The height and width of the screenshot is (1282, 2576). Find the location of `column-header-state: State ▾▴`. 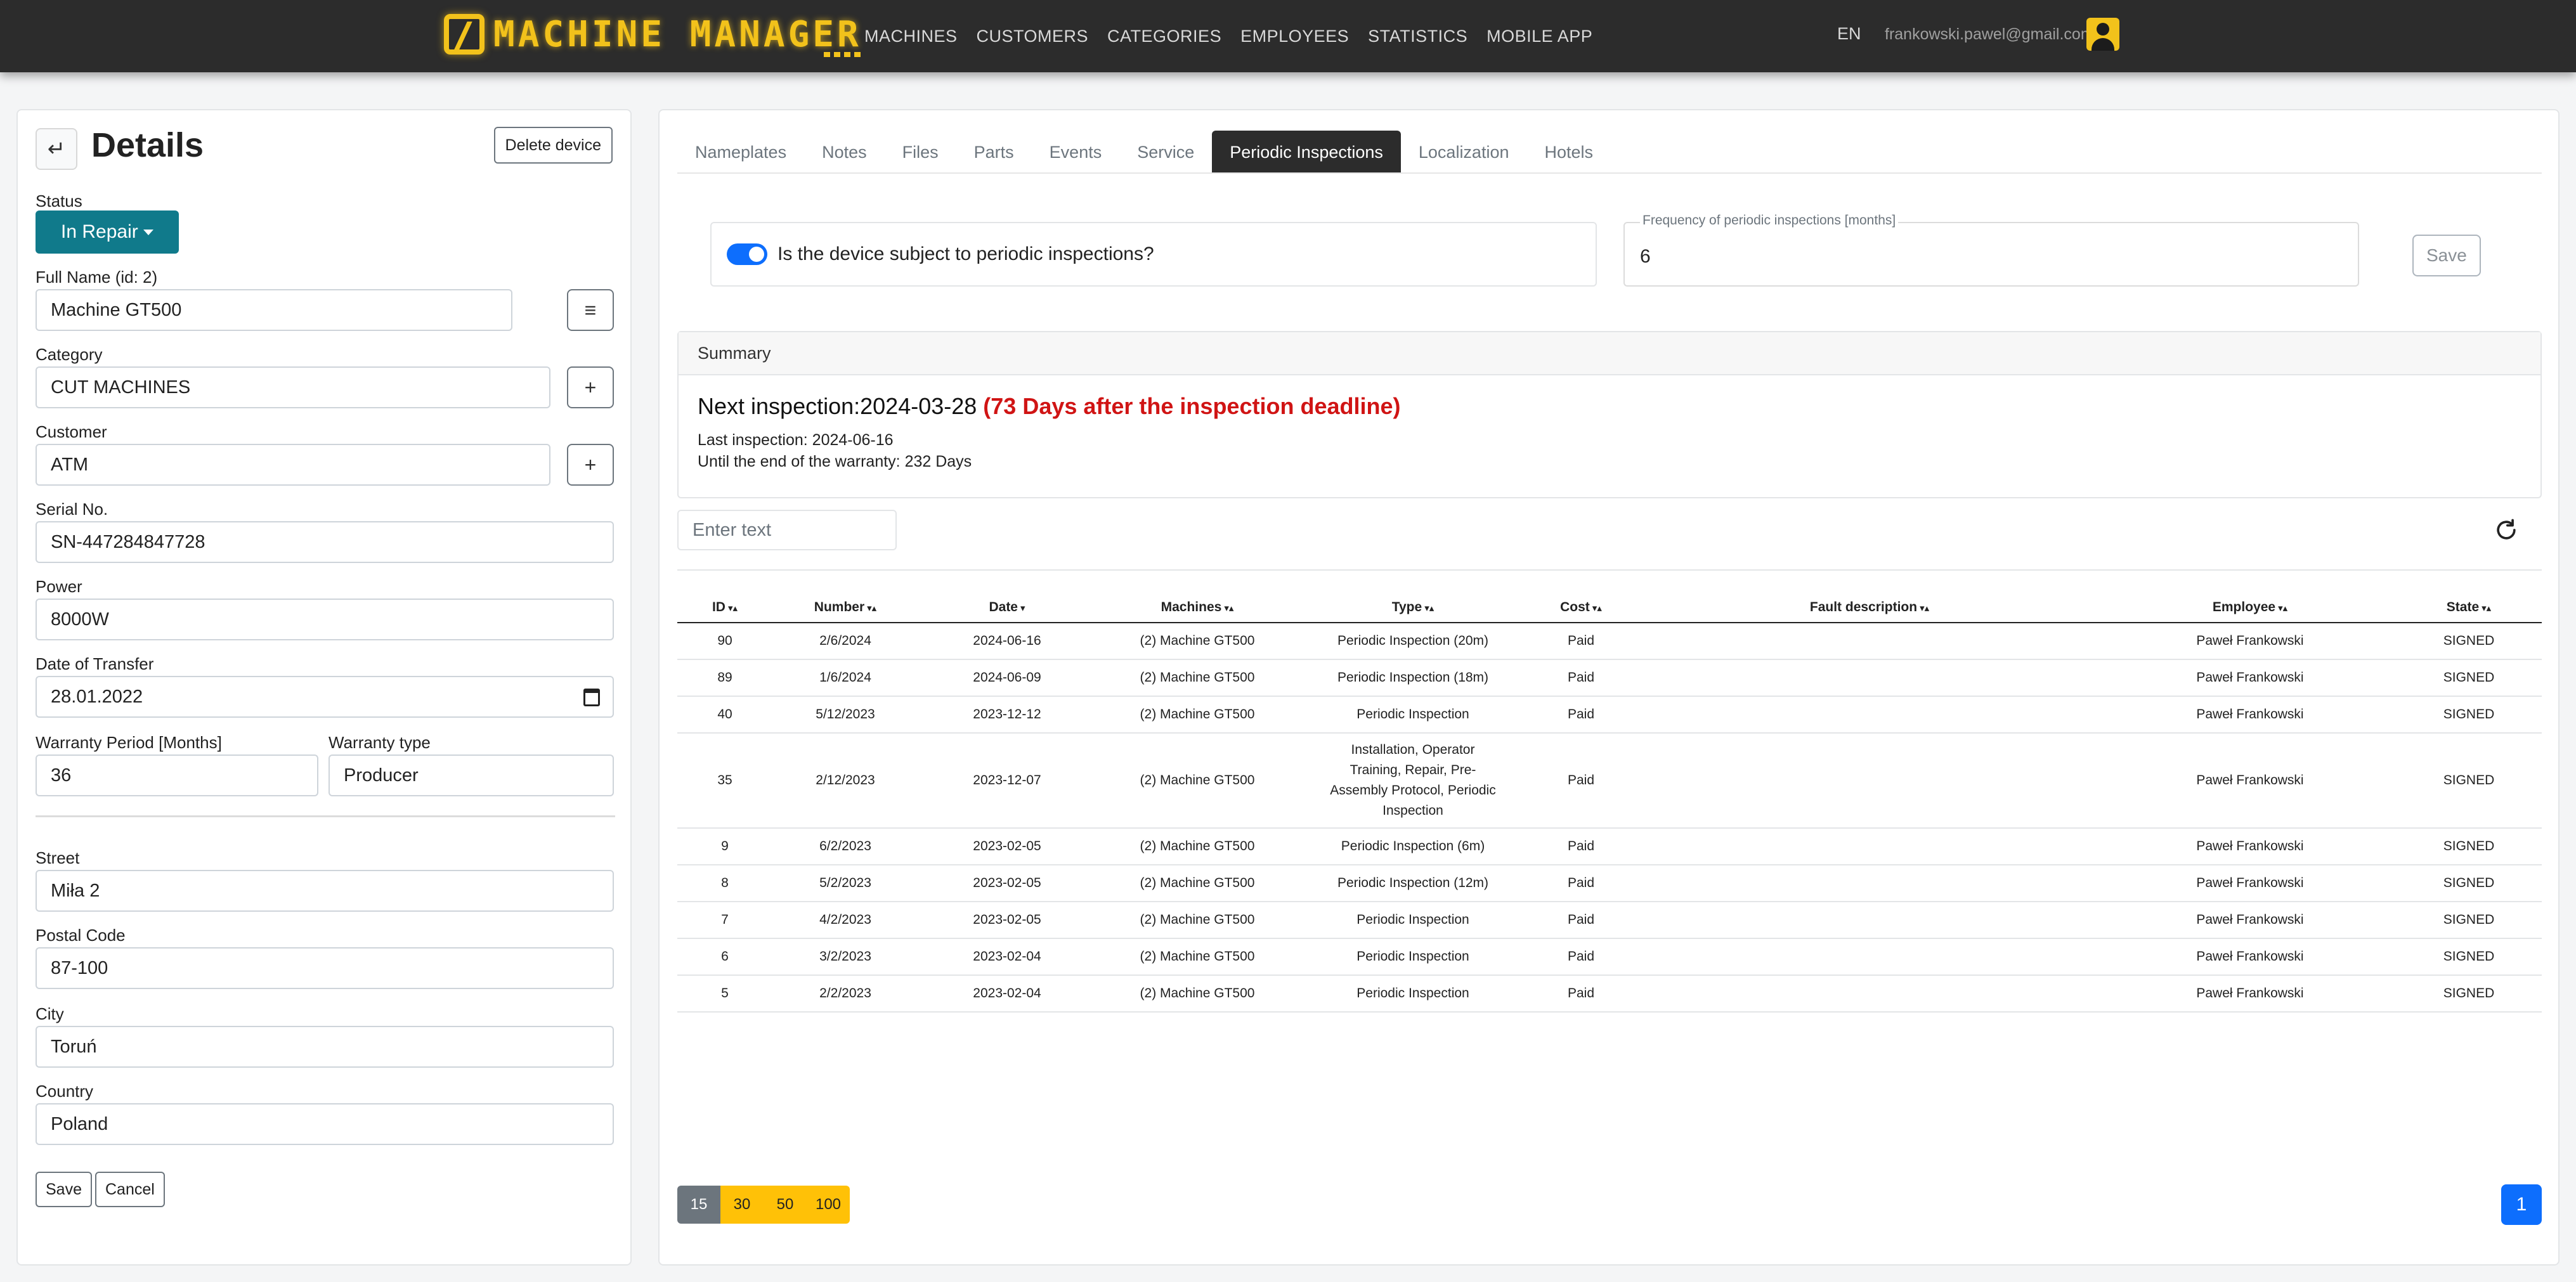

column-header-state: State ▾▴ is located at coordinates (2469, 607).